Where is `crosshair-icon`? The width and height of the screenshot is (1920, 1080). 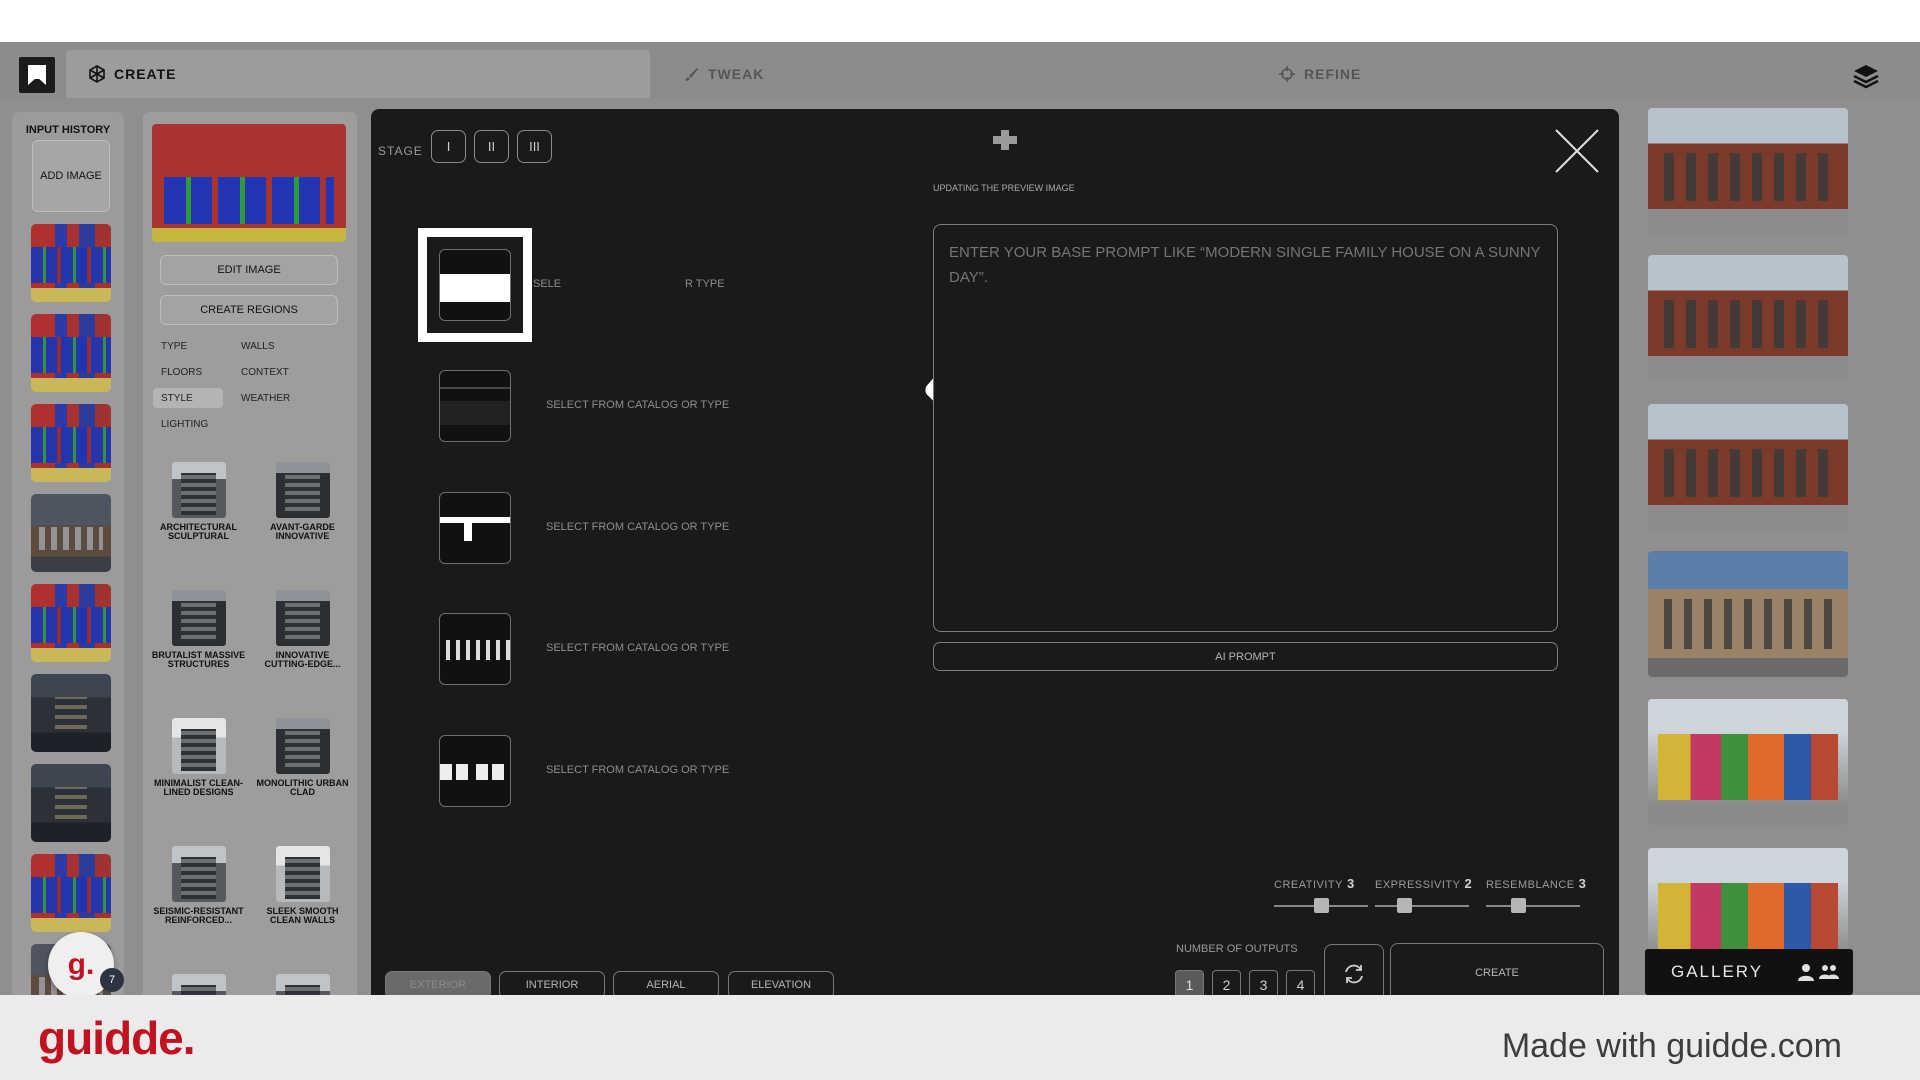 crosshair-icon is located at coordinates (1287, 74).